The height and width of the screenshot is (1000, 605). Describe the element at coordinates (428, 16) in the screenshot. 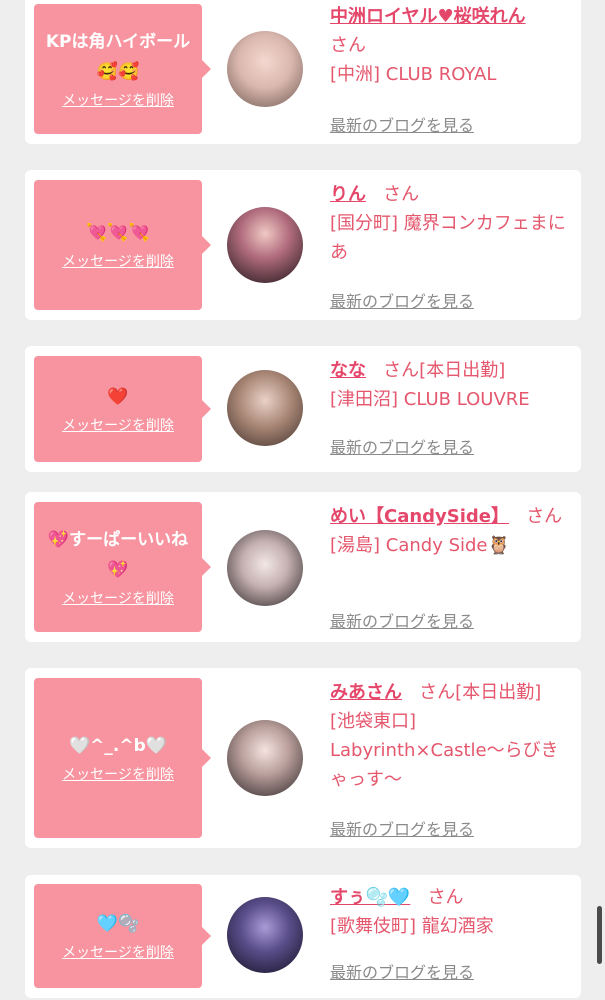

I see `girl-name-link: 中洲ロイヤル♥桜咲れん` at that location.